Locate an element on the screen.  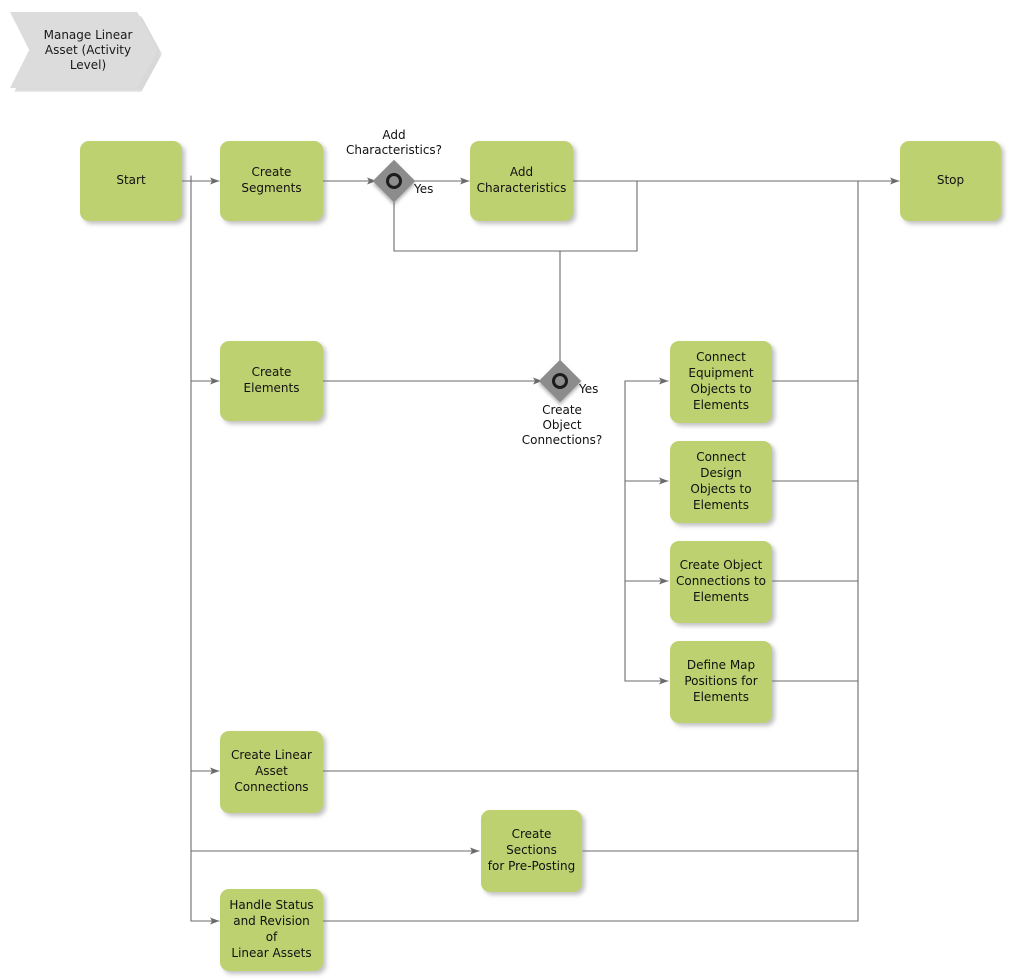
node-create-sections-for-pre-posting: Create Sections for Pre-Posting is located at coordinates (531, 851).